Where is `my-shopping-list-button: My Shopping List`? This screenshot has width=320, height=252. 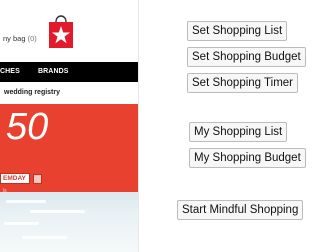
my-shopping-list-button: My Shopping List is located at coordinates (238, 132).